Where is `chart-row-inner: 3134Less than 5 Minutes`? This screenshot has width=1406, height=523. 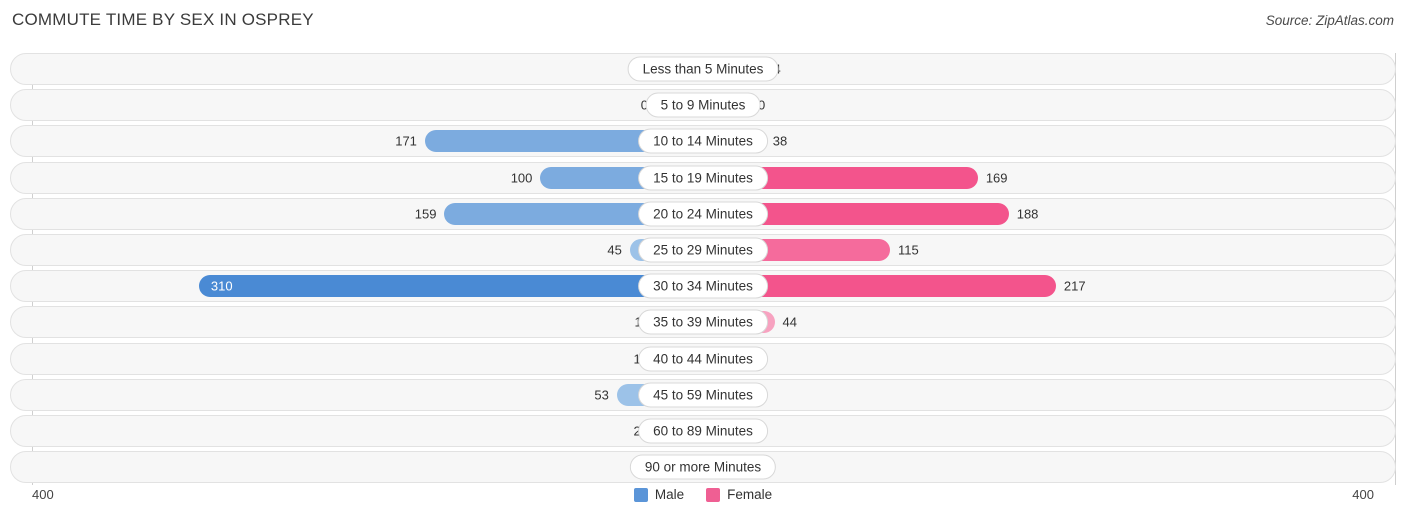
chart-row-inner: 3134Less than 5 Minutes is located at coordinates (703, 69).